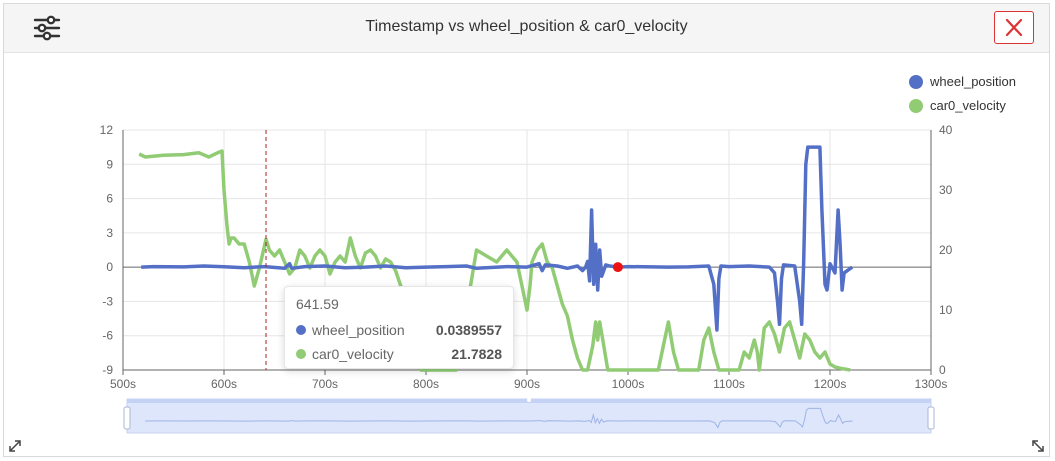  Describe the element at coordinates (1038, 446) in the screenshot. I see `resize-handle-right-icon` at that location.